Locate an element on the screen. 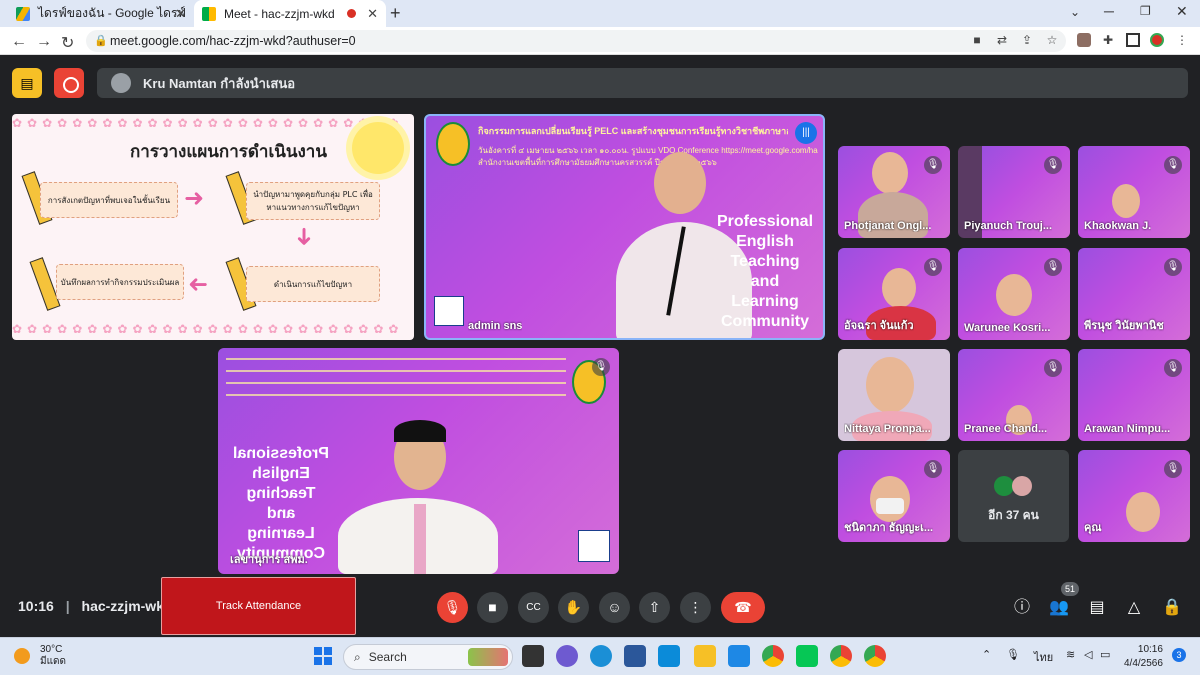  camera-icon: ■ is located at coordinates (977, 40).